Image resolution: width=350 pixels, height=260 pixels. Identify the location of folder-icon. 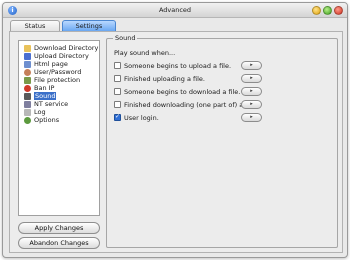
(27, 48).